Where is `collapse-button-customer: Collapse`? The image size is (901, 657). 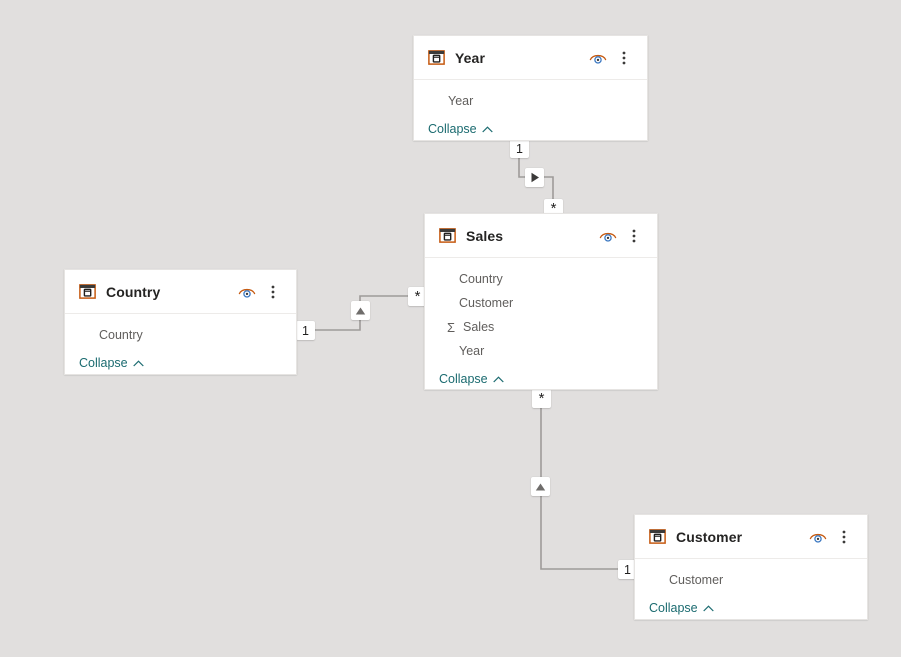
collapse-button-customer: Collapse is located at coordinates (751, 608).